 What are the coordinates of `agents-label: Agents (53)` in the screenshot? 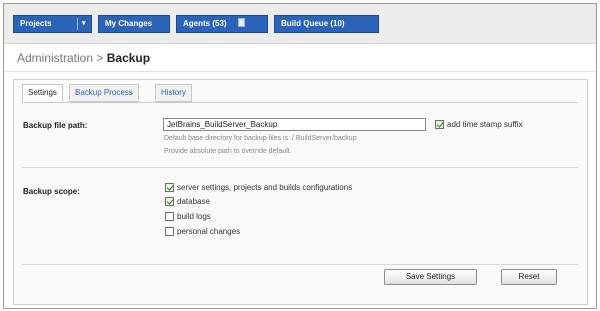 It's located at (205, 23).